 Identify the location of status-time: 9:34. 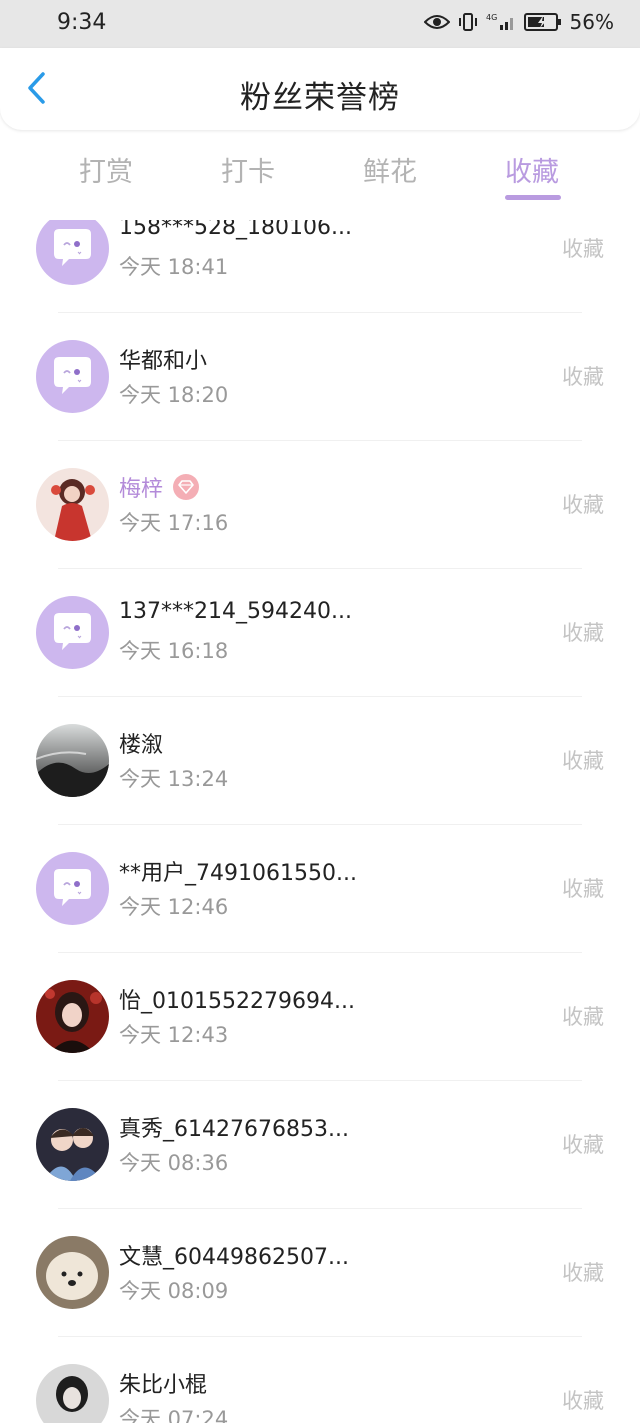
(82, 22).